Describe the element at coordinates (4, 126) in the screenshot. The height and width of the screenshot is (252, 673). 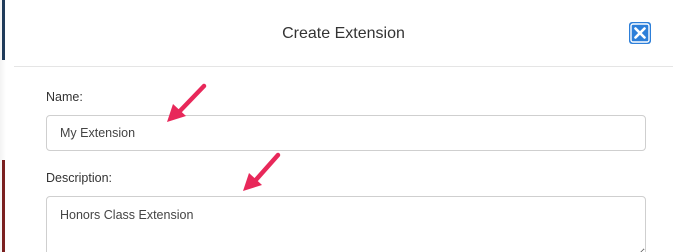
I see `background-page-edge` at that location.